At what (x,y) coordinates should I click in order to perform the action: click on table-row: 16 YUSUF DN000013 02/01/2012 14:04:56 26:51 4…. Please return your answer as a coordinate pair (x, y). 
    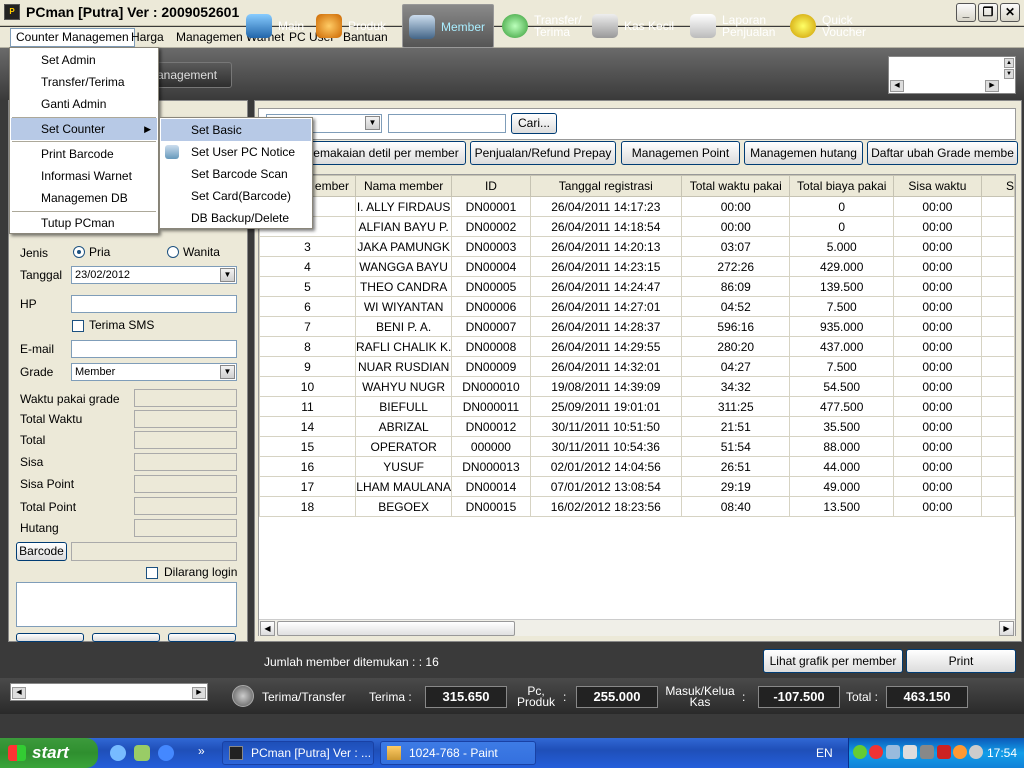
    Looking at the image, I should click on (637, 466).